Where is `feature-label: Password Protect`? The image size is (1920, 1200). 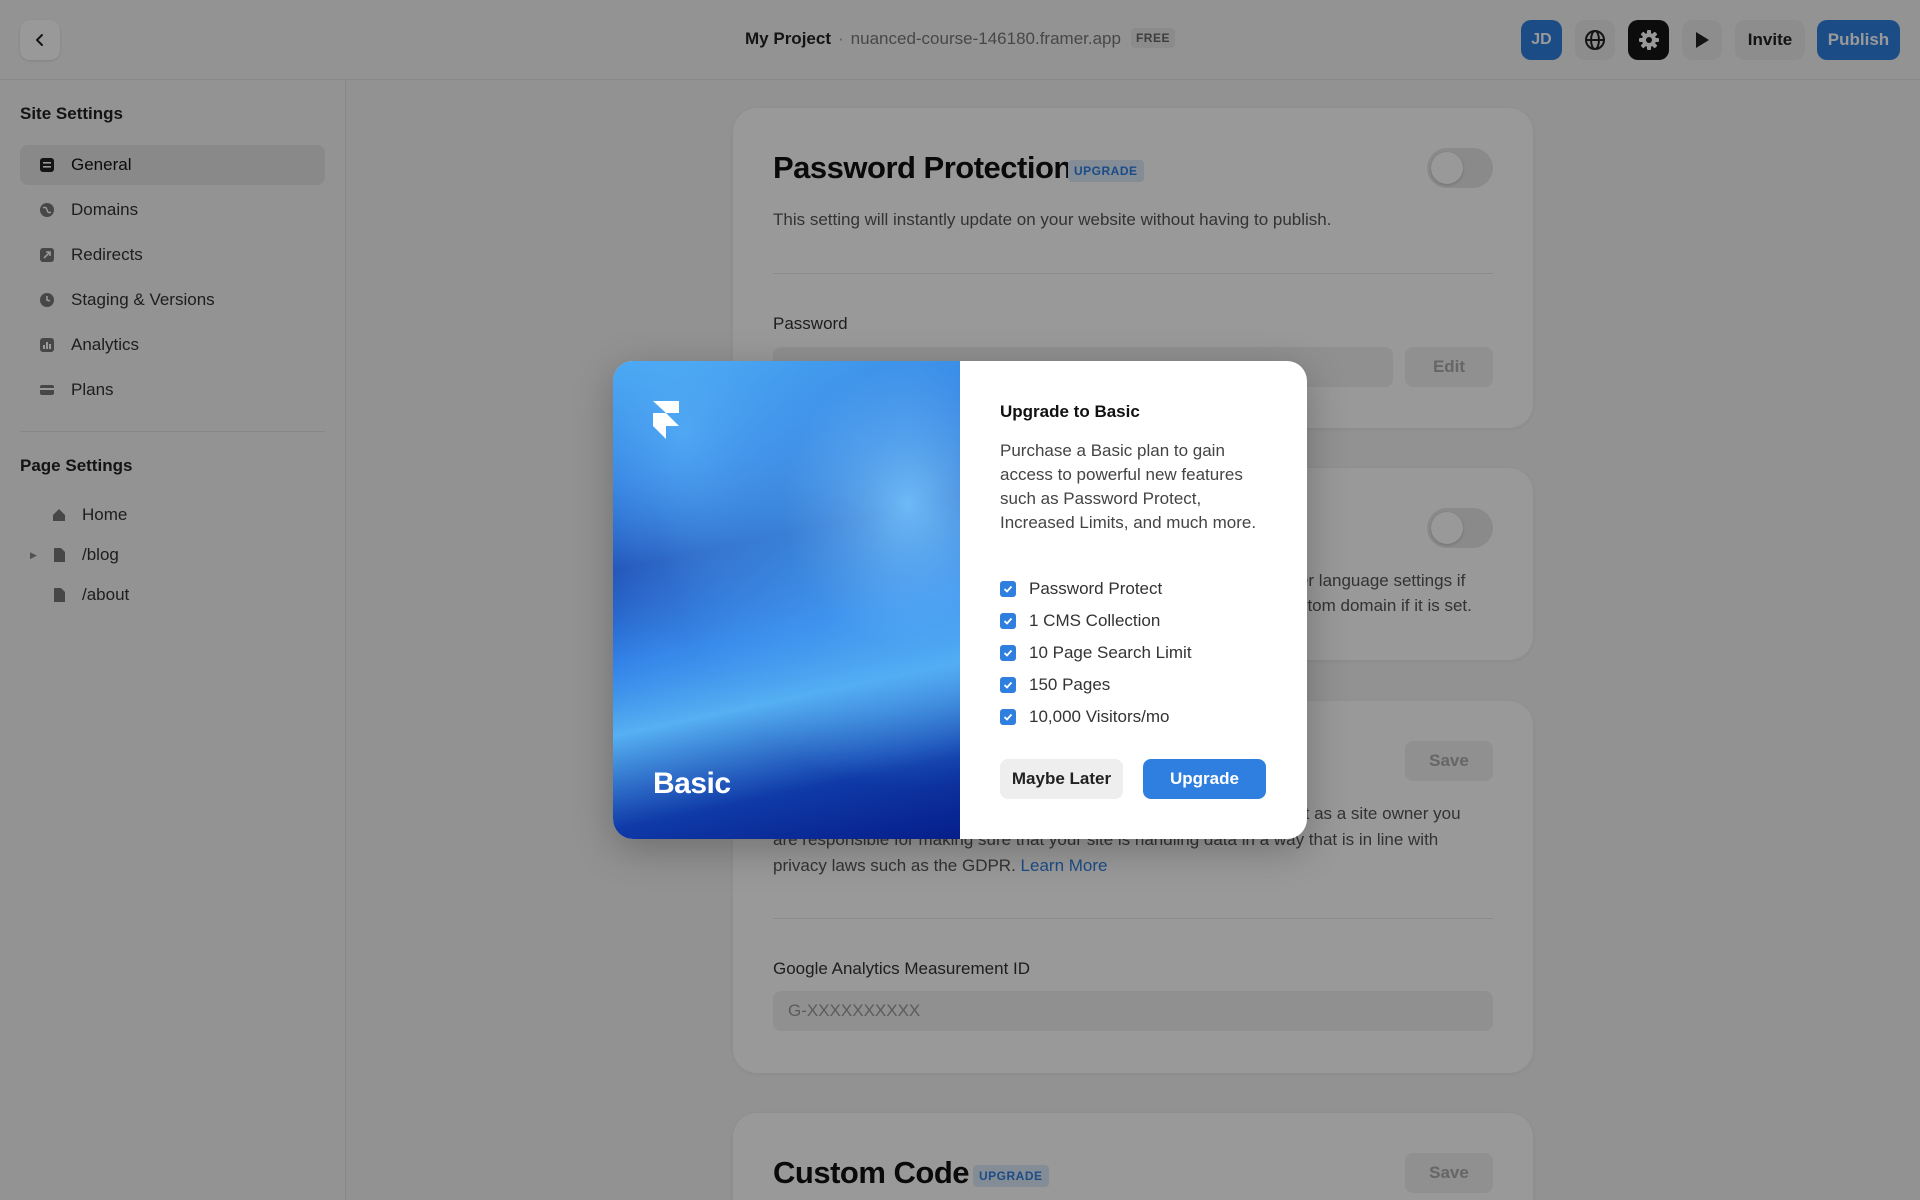
feature-label: Password Protect is located at coordinates (1096, 588).